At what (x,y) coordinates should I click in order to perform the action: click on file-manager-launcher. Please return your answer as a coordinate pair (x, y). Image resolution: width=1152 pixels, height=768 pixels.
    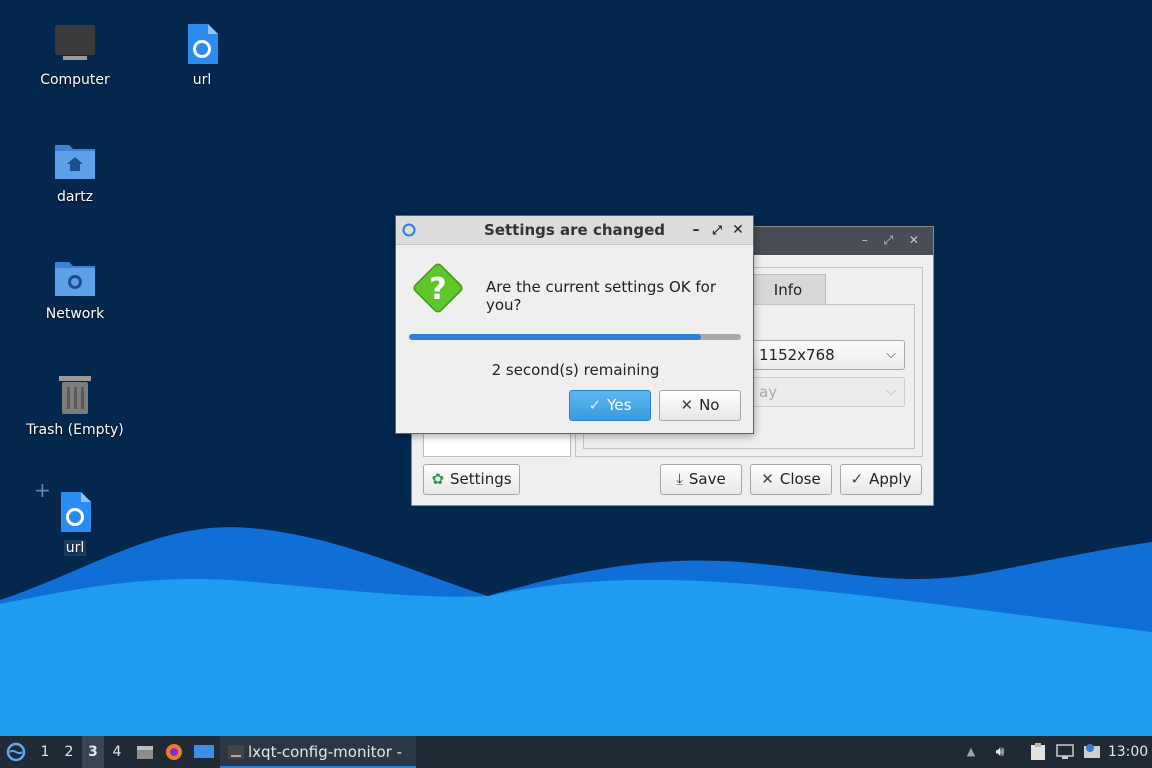
    Looking at the image, I should click on (145, 752).